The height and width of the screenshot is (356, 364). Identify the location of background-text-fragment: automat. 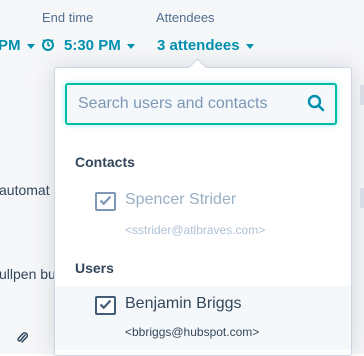
(25, 190).